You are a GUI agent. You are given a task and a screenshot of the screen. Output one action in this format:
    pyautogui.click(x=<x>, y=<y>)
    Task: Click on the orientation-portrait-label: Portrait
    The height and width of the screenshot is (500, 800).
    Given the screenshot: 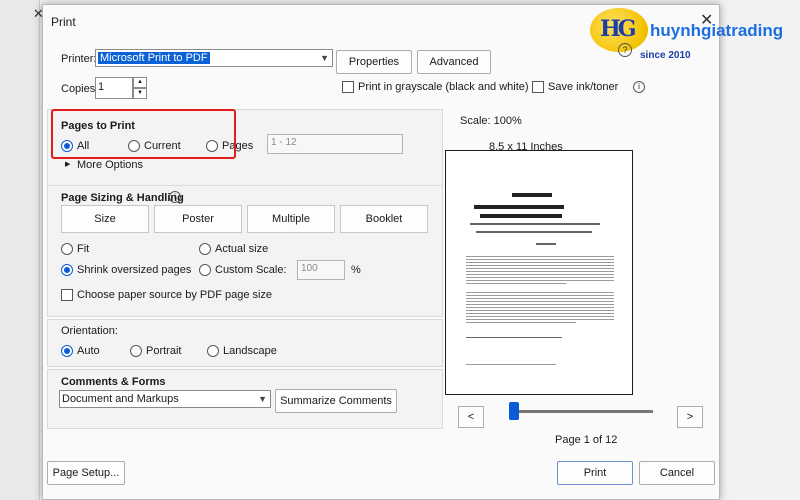 What is the action you would take?
    pyautogui.click(x=164, y=351)
    